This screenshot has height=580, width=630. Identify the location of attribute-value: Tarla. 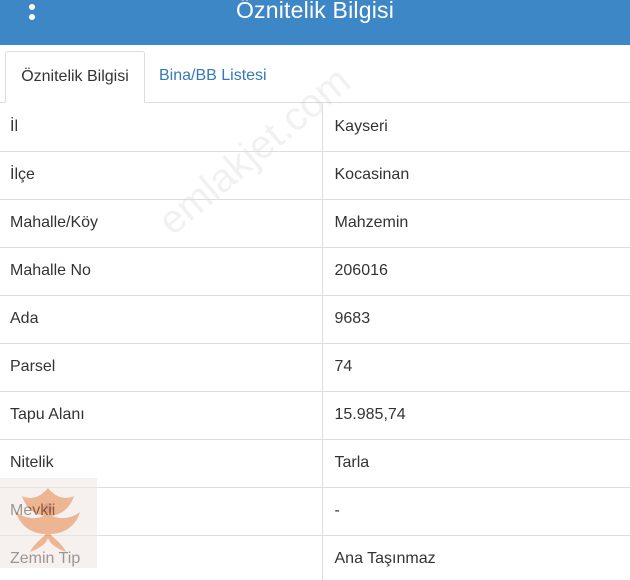
(476, 463).